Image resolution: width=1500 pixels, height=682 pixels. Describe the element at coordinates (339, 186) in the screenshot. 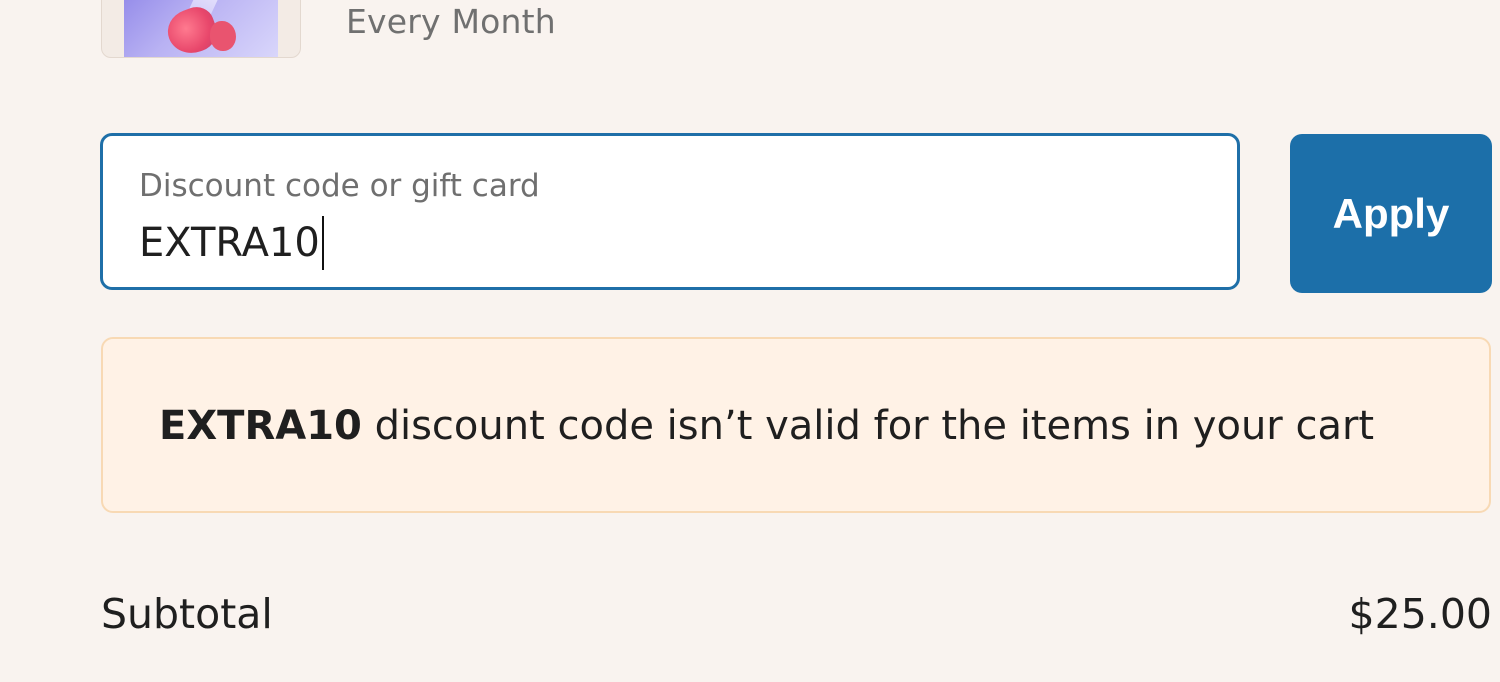

I see `discount-field-label: Discount code or gift card` at that location.